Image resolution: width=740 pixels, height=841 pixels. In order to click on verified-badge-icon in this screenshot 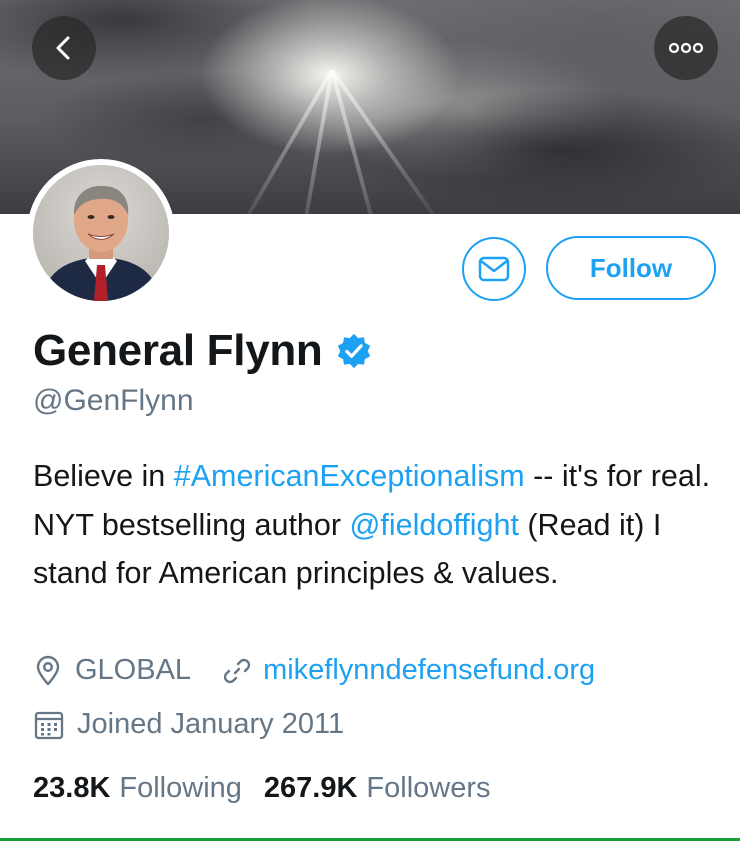, I will do `click(353, 351)`.